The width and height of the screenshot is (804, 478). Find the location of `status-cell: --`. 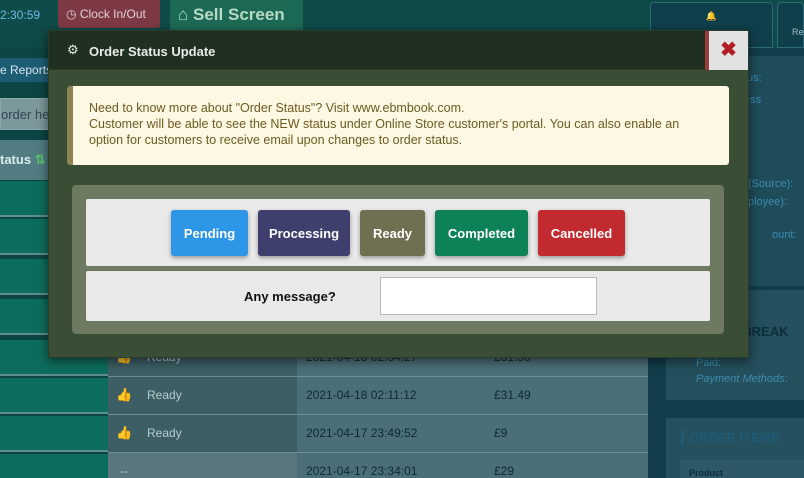

status-cell: -- is located at coordinates (202, 465).